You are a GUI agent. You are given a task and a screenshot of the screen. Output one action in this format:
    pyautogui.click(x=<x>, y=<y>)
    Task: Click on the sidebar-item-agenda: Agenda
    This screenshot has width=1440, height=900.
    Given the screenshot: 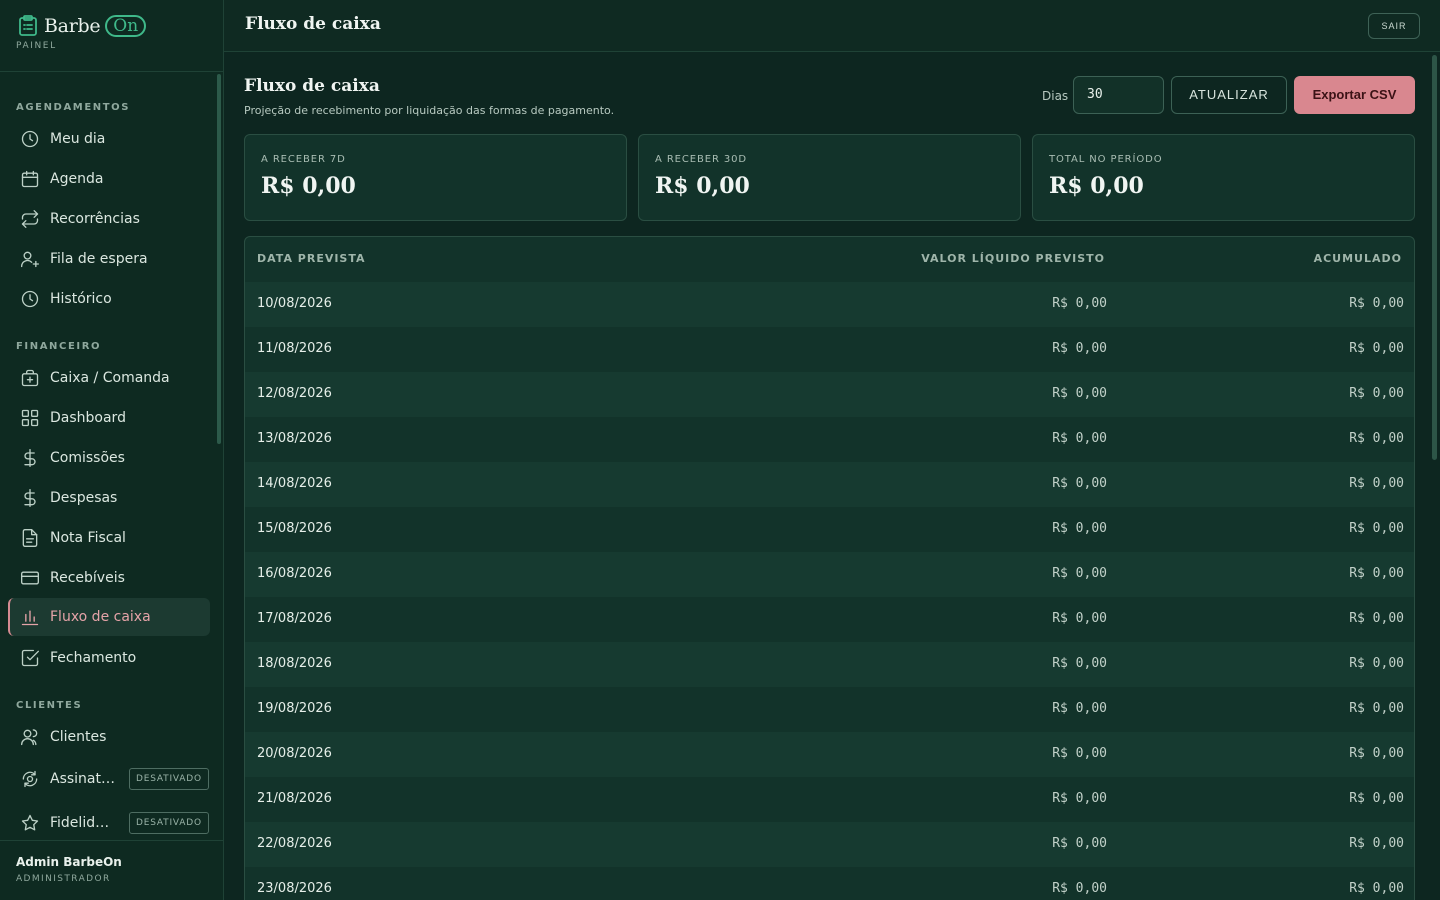 What is the action you would take?
    pyautogui.click(x=109, y=179)
    